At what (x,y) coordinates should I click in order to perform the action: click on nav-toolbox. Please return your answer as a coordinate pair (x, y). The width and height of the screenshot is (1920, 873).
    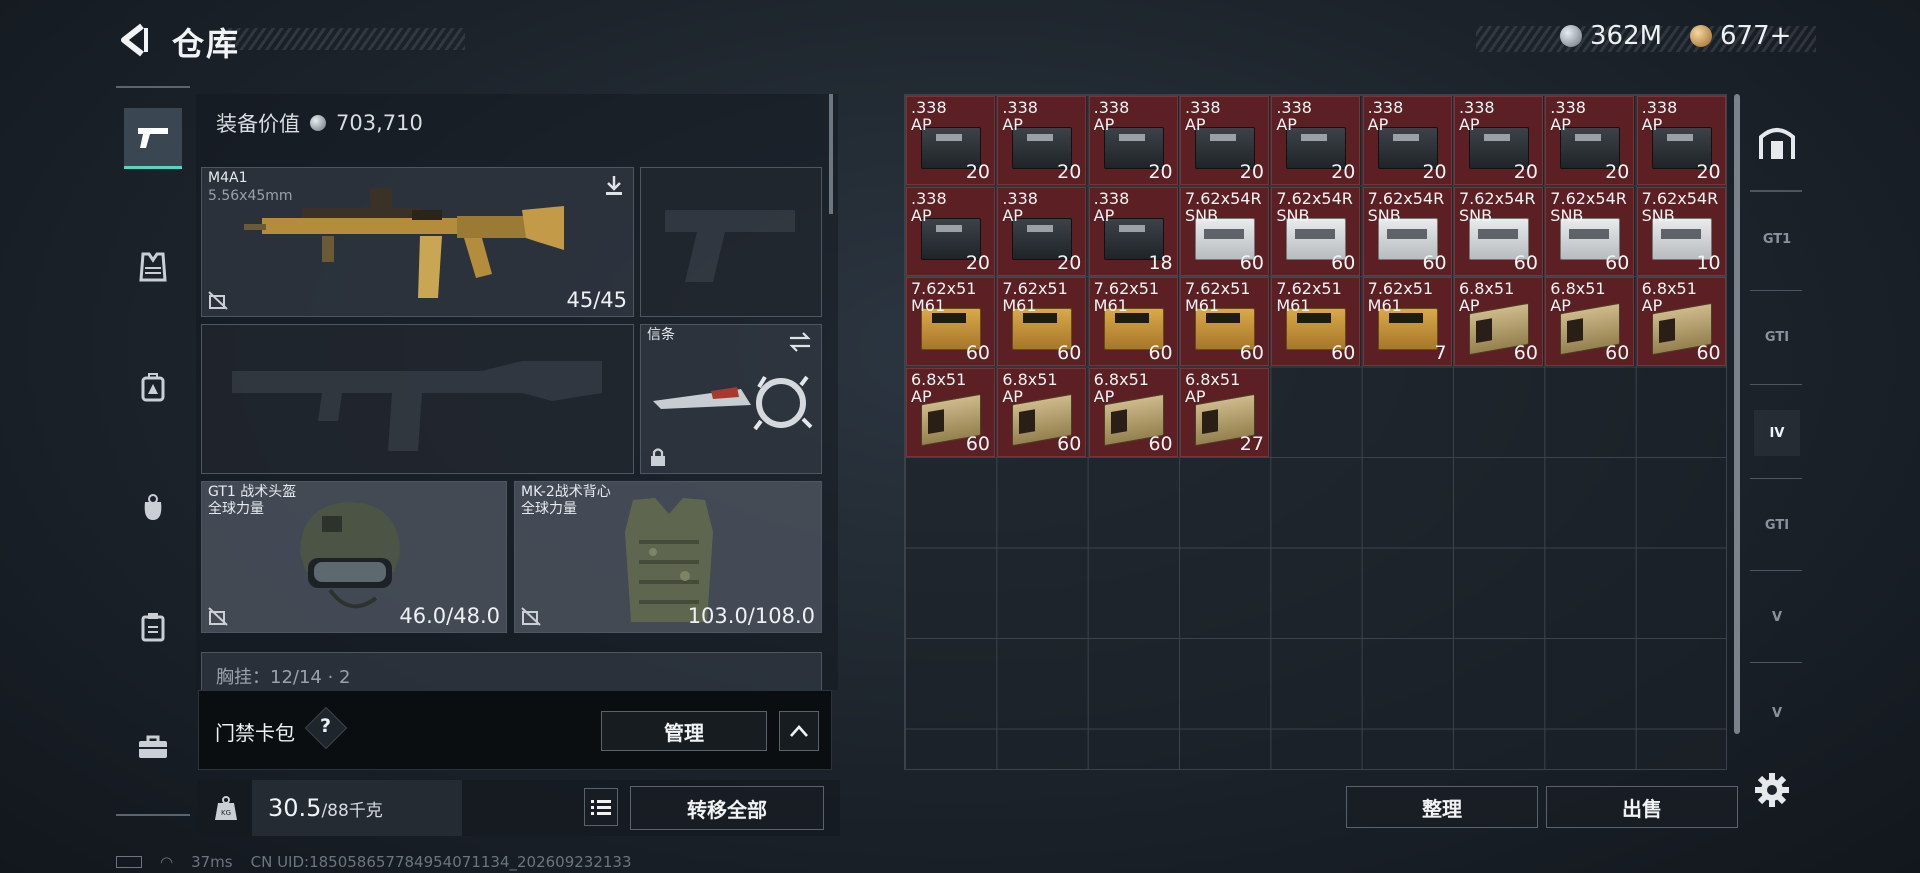
    Looking at the image, I should click on (153, 747).